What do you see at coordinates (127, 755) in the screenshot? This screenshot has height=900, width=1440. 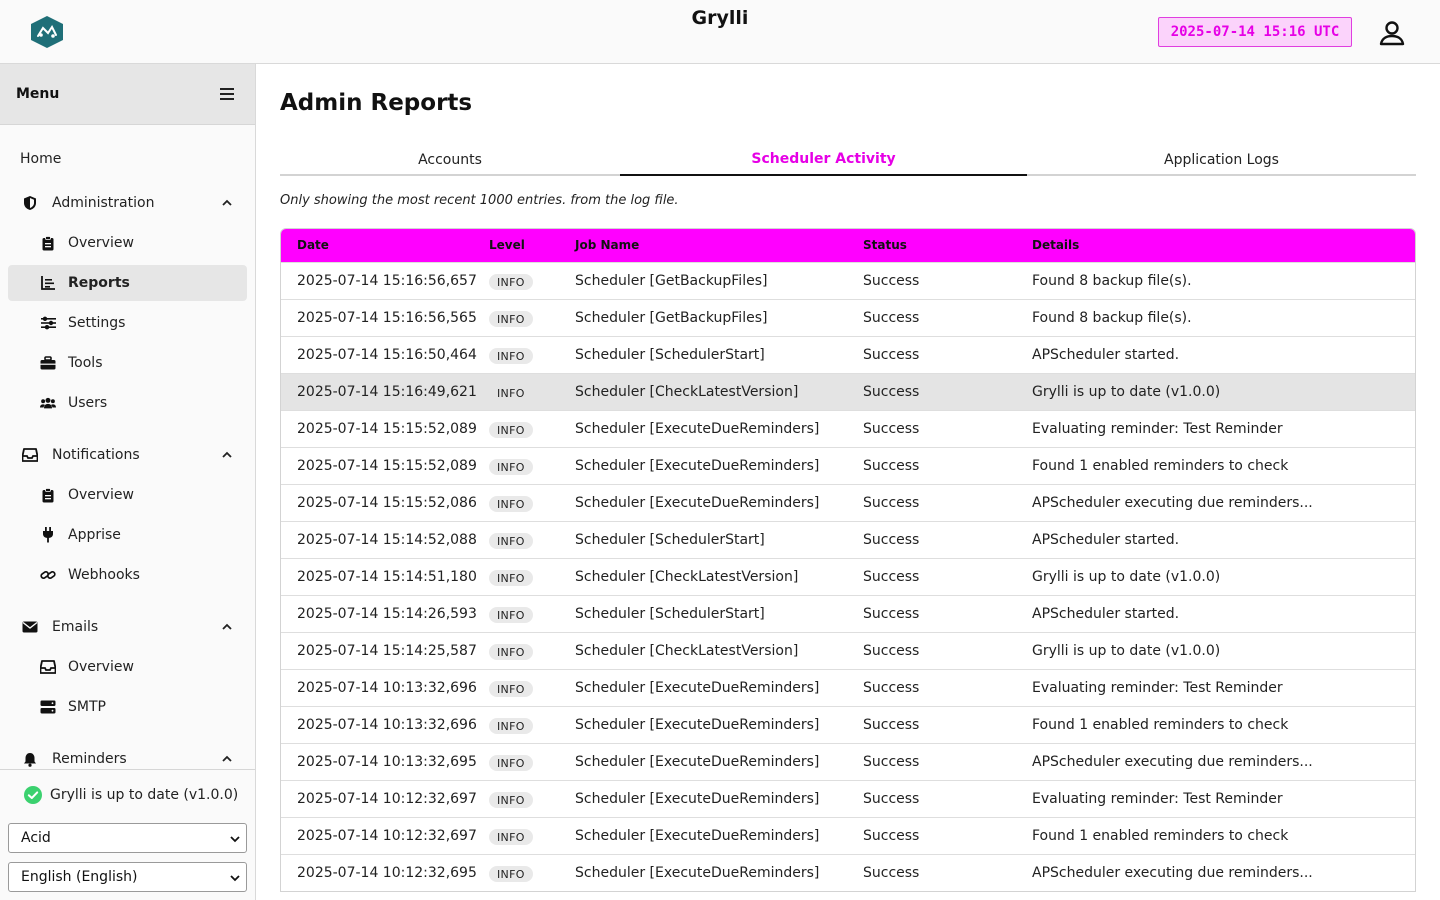 I see `sidebar-section-reminders: Reminders` at bounding box center [127, 755].